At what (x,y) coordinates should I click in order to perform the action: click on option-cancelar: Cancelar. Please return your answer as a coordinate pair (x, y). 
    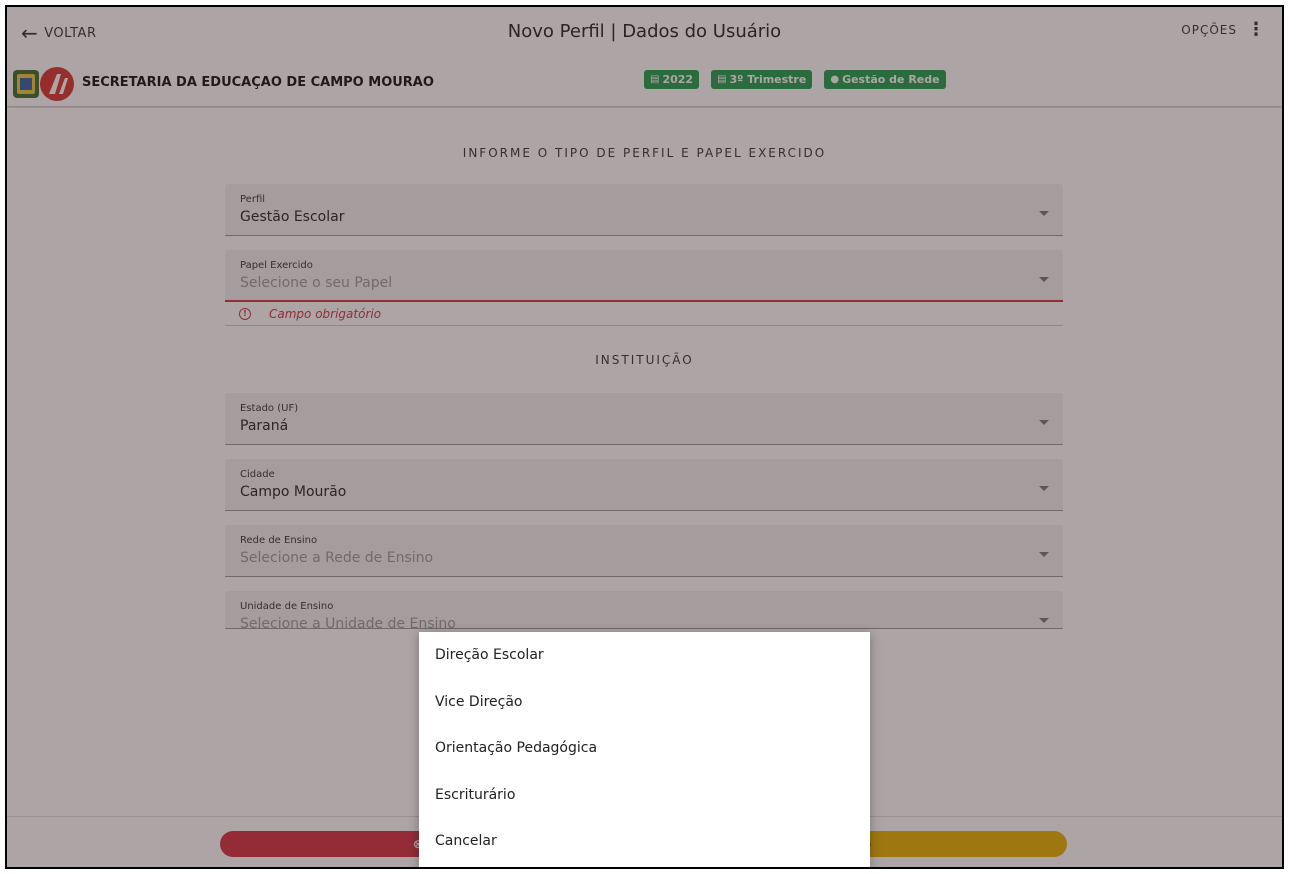
    Looking at the image, I should click on (644, 841).